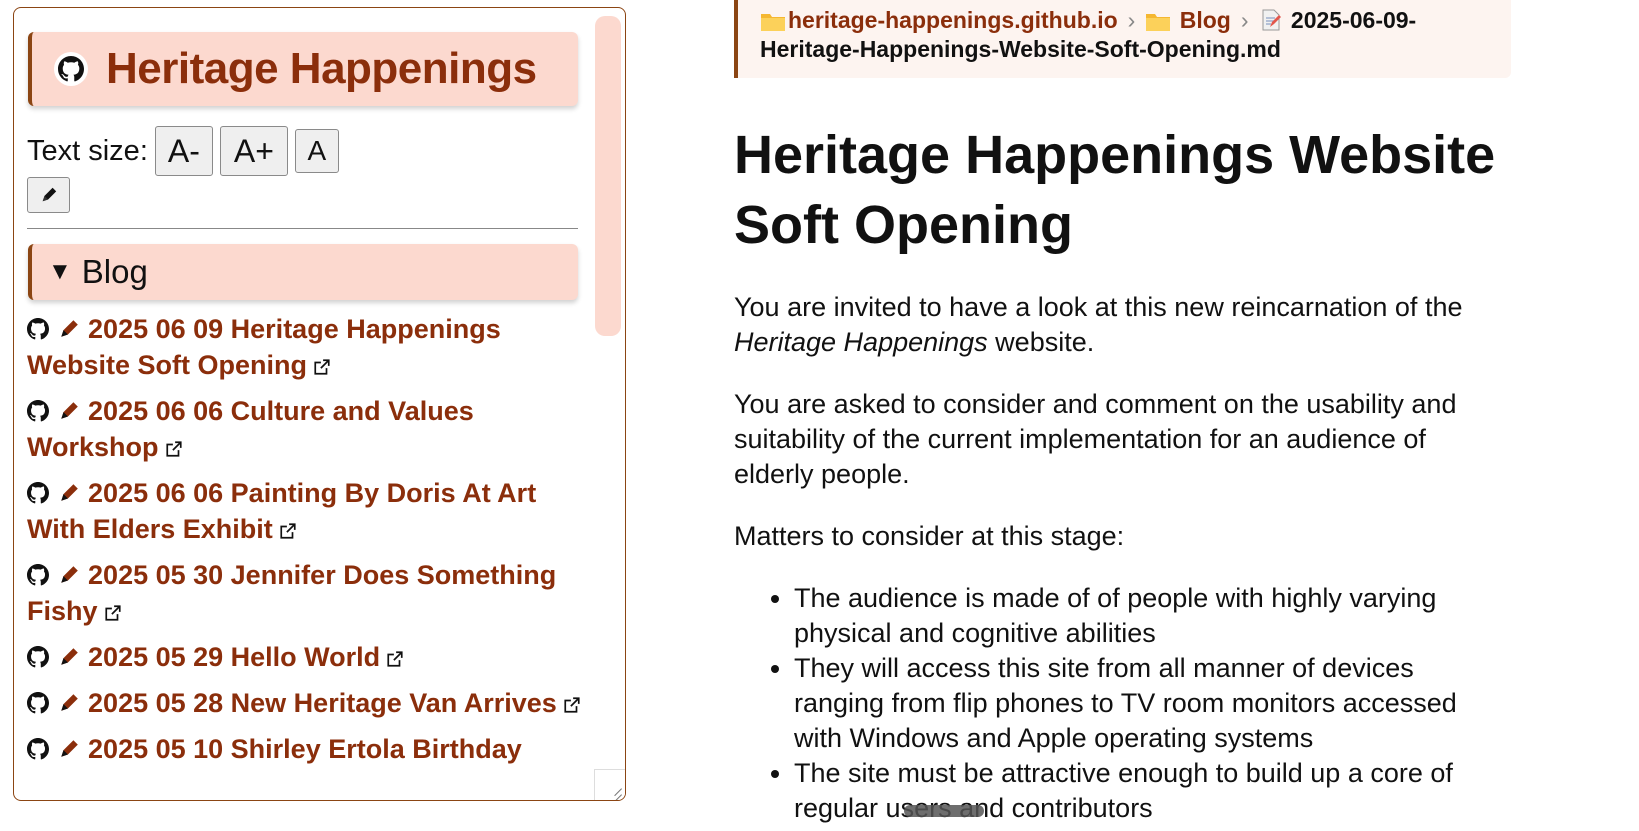 The width and height of the screenshot is (1639, 831). Describe the element at coordinates (609, 784) in the screenshot. I see `resize-handle` at that location.